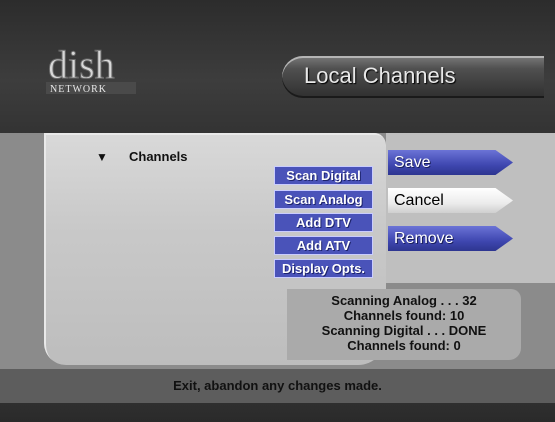  I want to click on scan-digital-button: Scan Digital, so click(323, 175).